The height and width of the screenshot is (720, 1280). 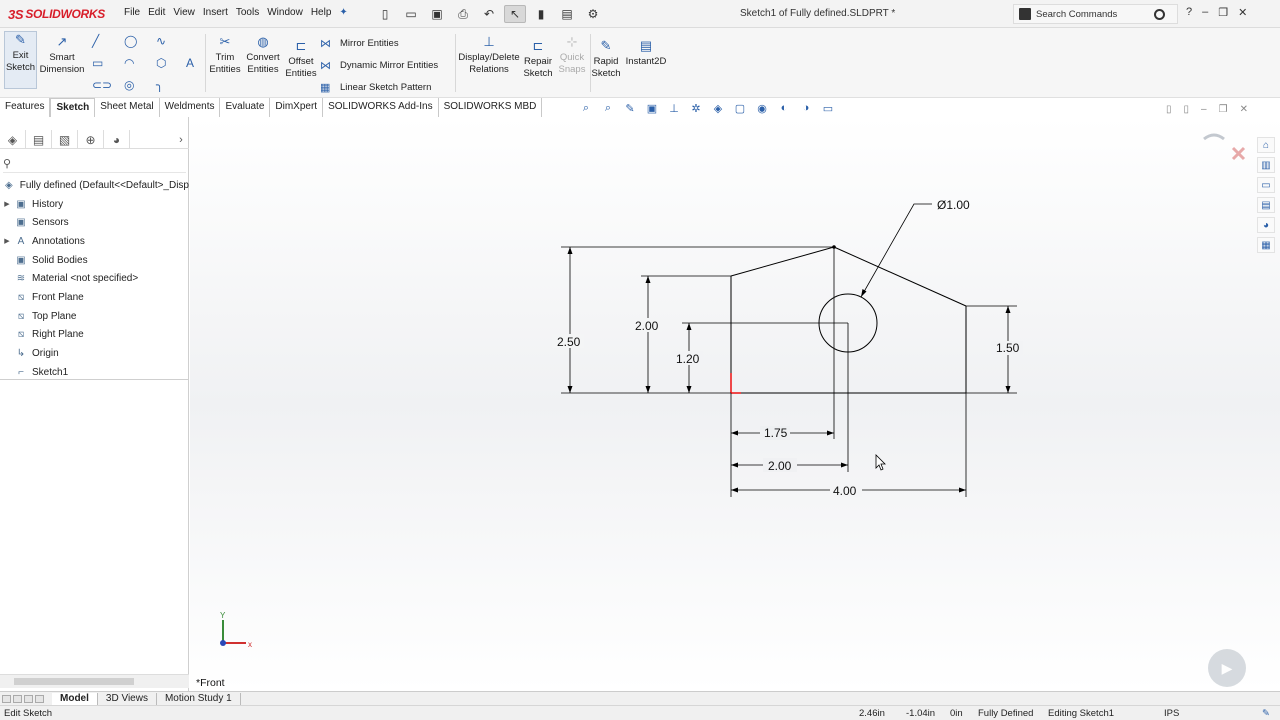 I want to click on tree-item-history: ▶ ▣ History, so click(x=94, y=204).